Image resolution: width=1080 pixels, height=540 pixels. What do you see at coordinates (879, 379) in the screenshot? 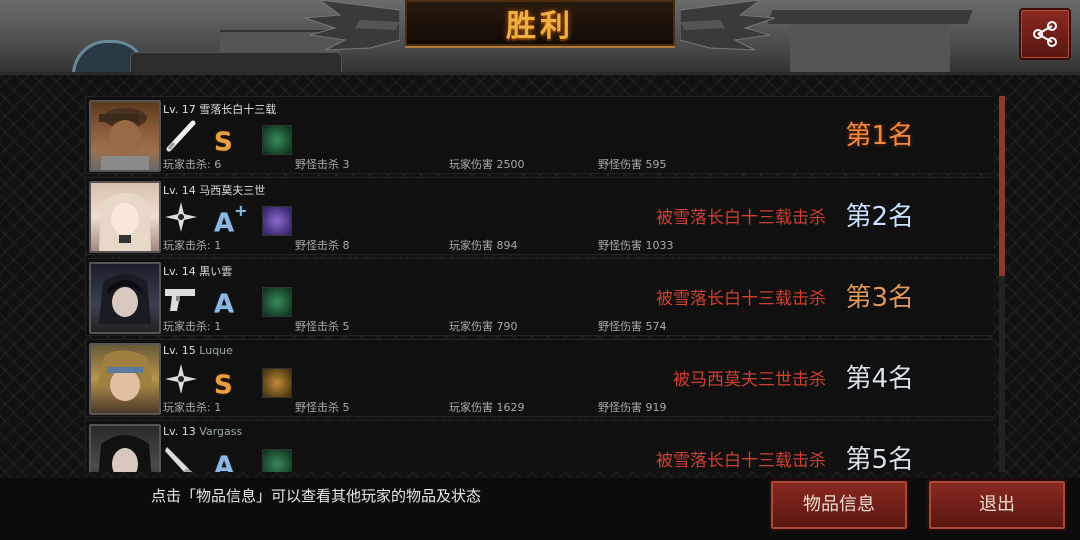
I see `rank-label: 第4名` at bounding box center [879, 379].